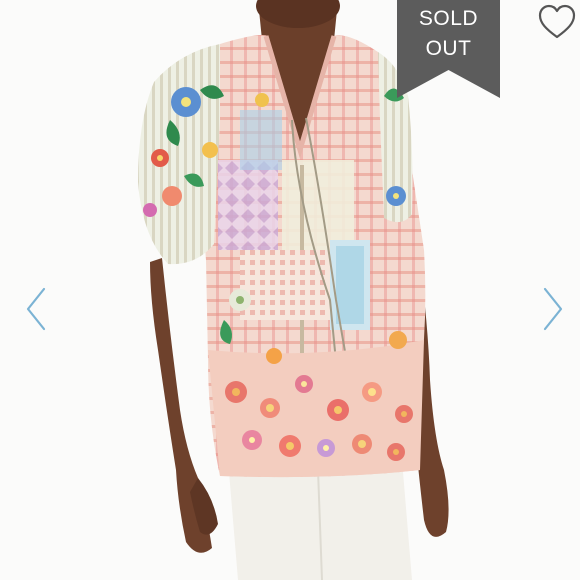 The width and height of the screenshot is (580, 580). What do you see at coordinates (448, 48) in the screenshot?
I see `status-badge-line2: OUT` at bounding box center [448, 48].